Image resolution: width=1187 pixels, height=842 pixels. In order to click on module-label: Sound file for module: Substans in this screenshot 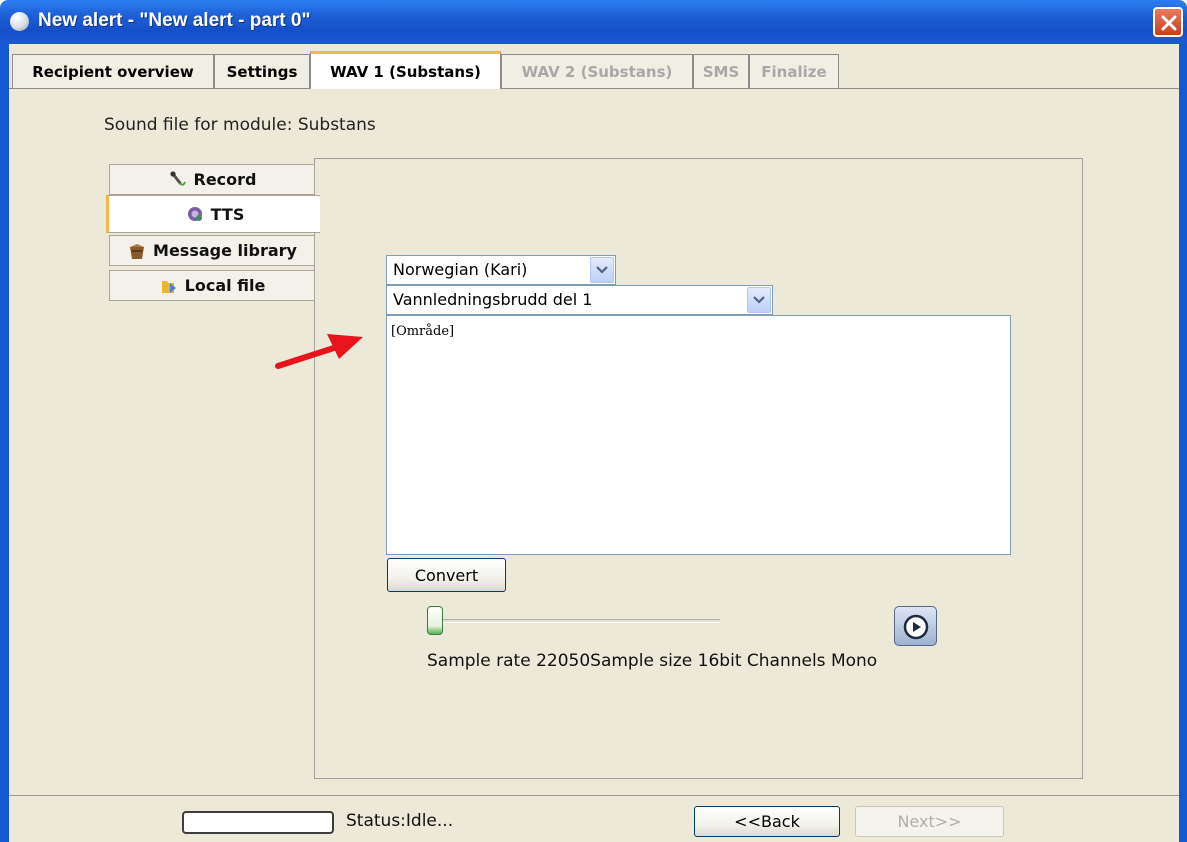, I will do `click(240, 125)`.